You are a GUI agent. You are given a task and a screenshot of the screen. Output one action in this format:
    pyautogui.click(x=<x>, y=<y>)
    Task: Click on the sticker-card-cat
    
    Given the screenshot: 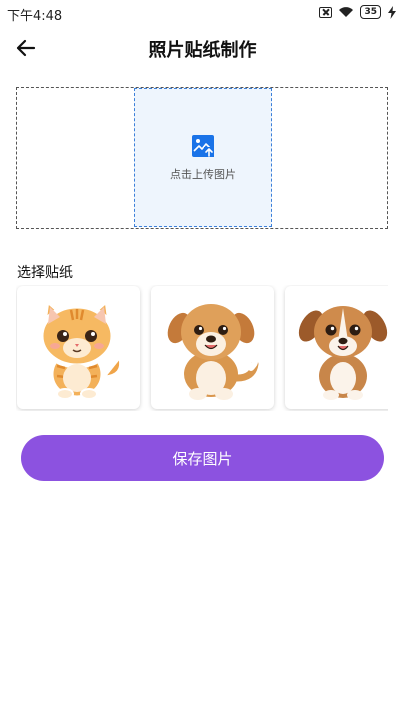 What is the action you would take?
    pyautogui.click(x=78, y=347)
    